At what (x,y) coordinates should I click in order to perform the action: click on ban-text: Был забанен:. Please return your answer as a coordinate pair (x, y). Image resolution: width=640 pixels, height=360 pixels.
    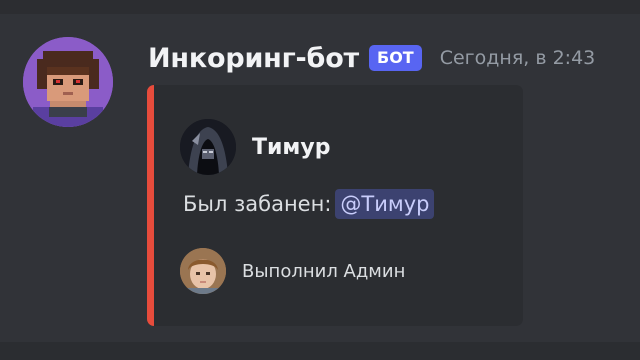
    Looking at the image, I should click on (257, 204).